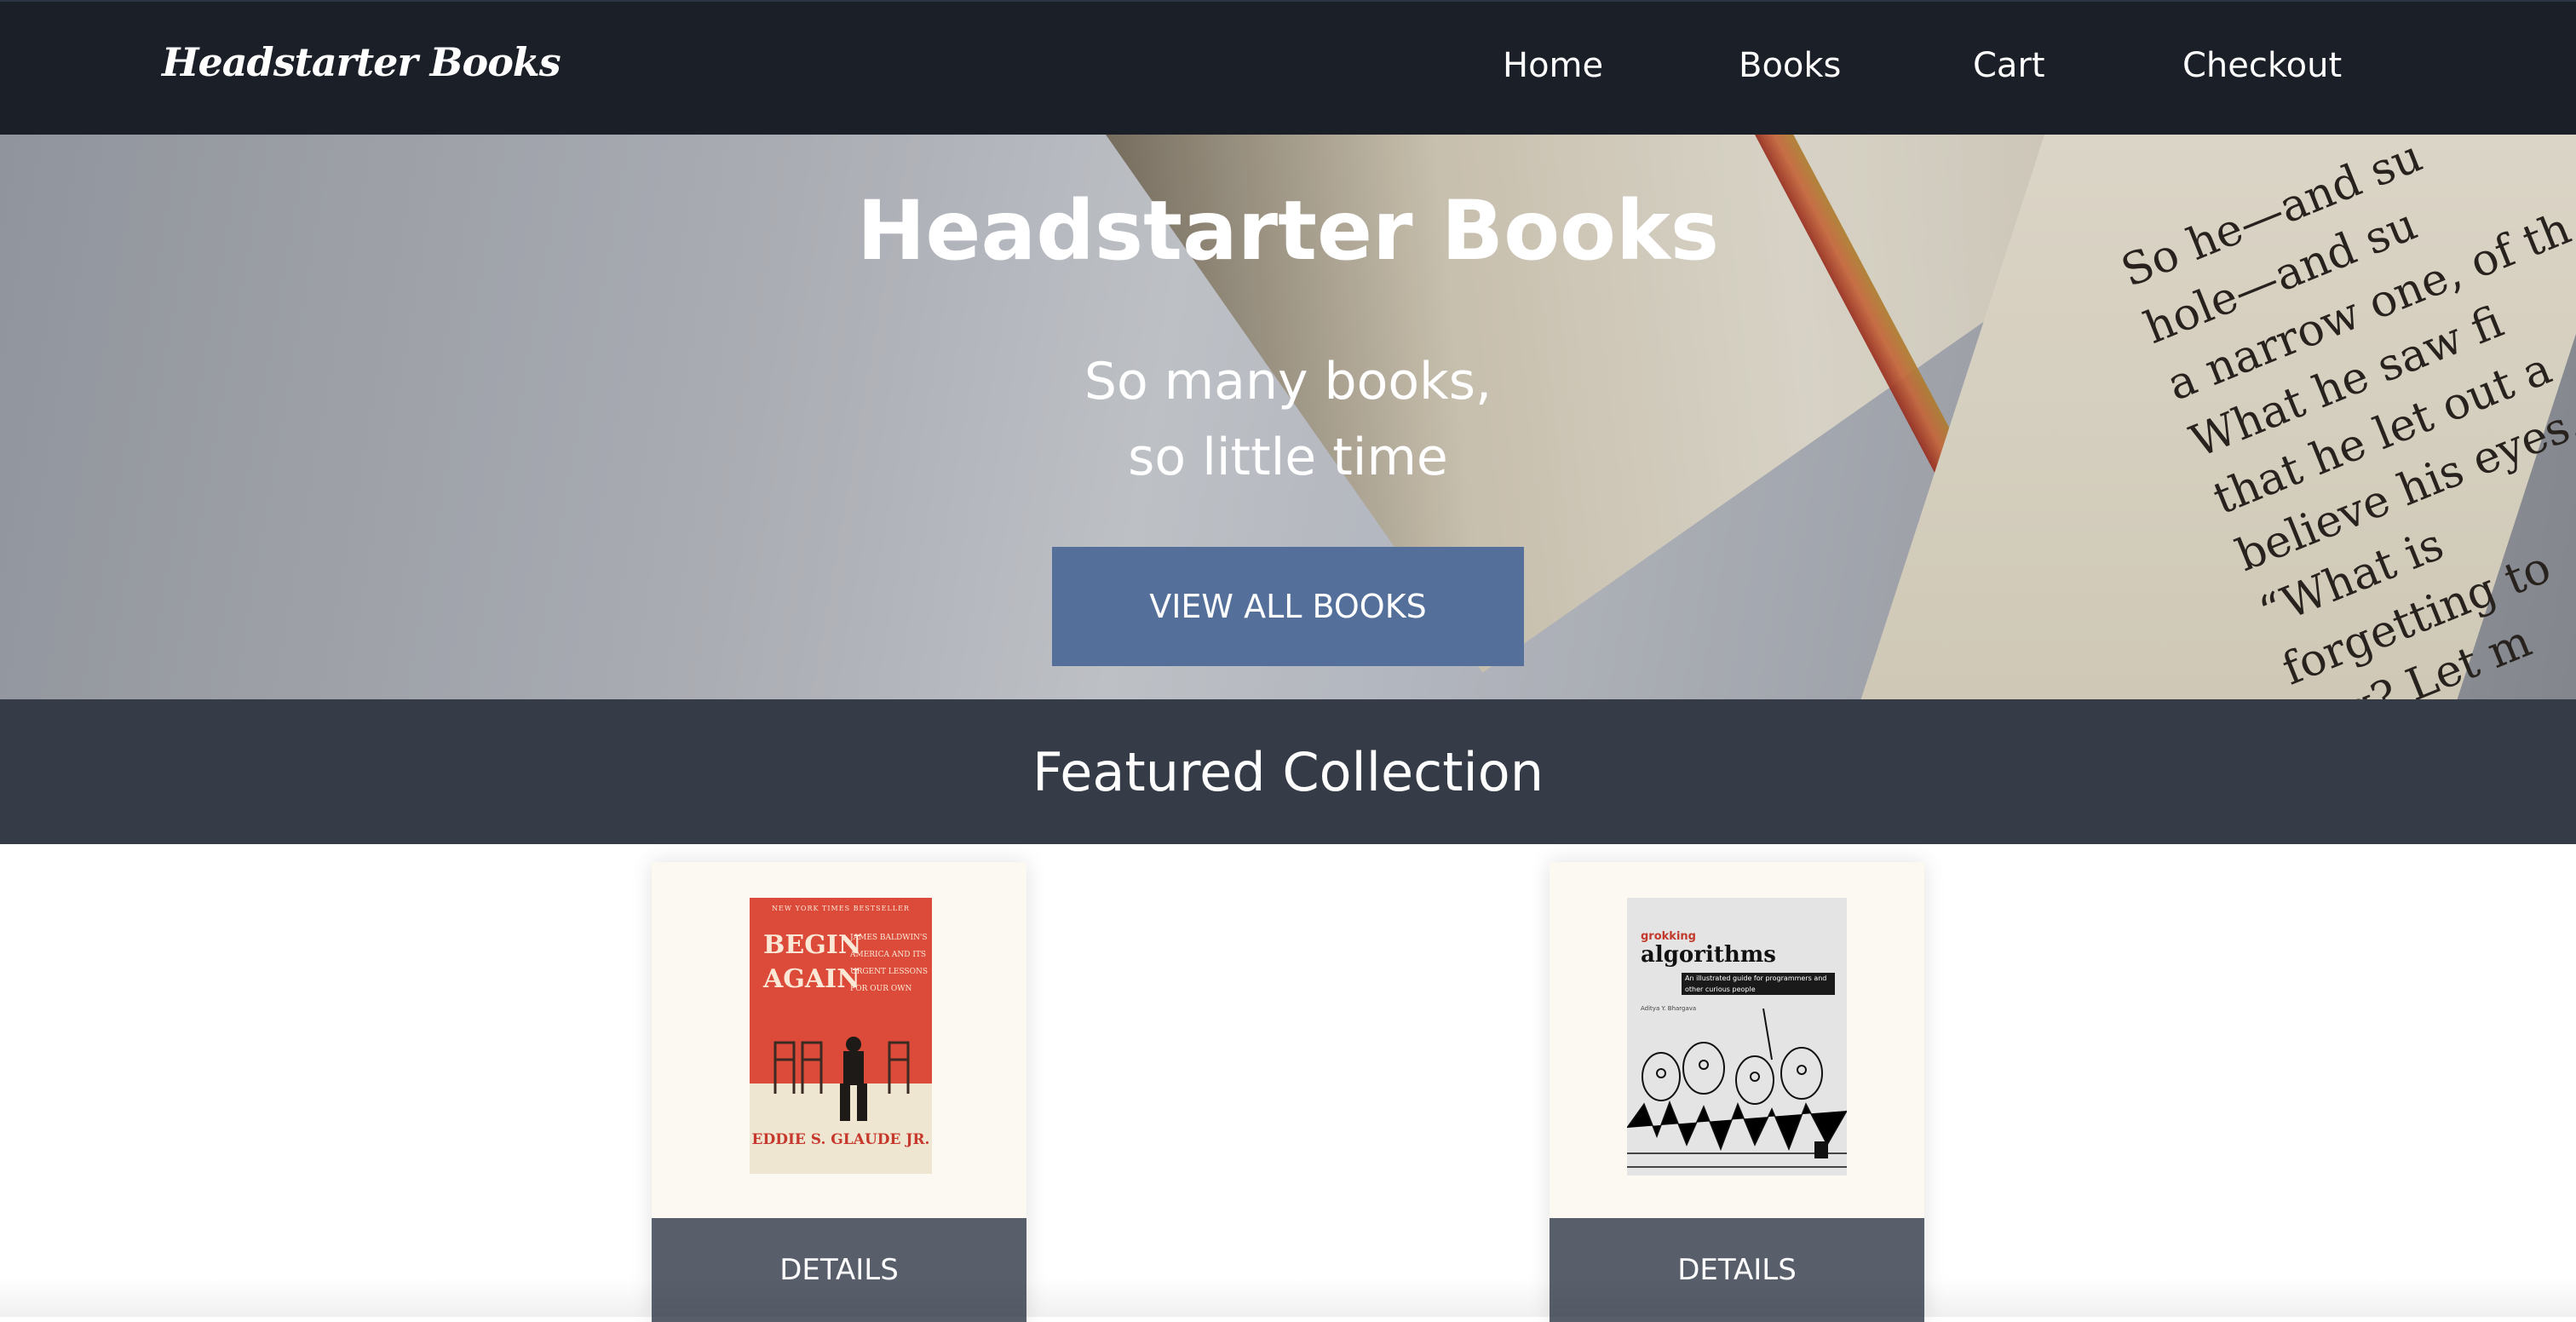 This screenshot has height=1322, width=2576. What do you see at coordinates (841, 908) in the screenshot?
I see `cover-top-line: NEW YORK TIMES BESTSELLER` at bounding box center [841, 908].